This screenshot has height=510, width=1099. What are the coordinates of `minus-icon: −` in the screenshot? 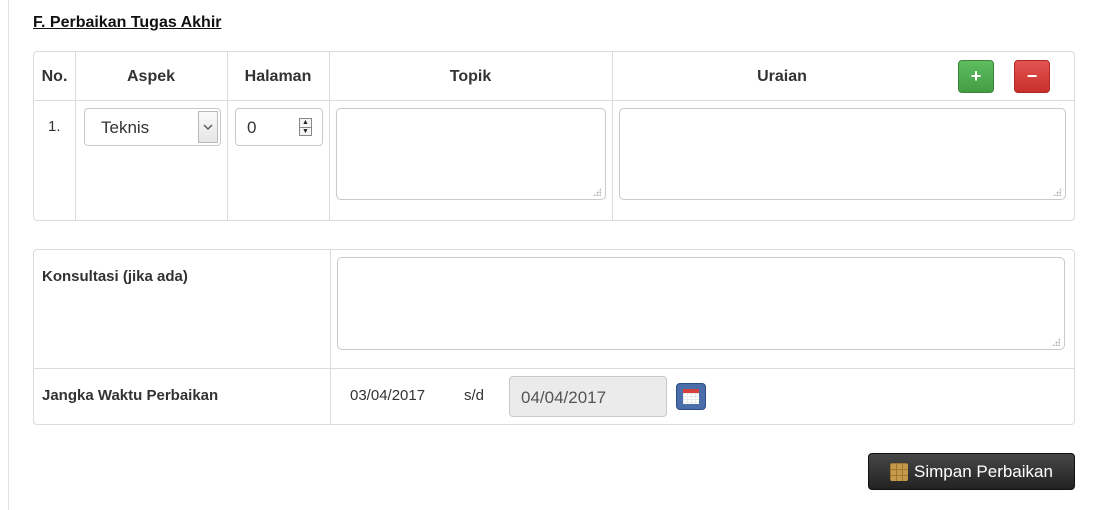 It's located at (1032, 76).